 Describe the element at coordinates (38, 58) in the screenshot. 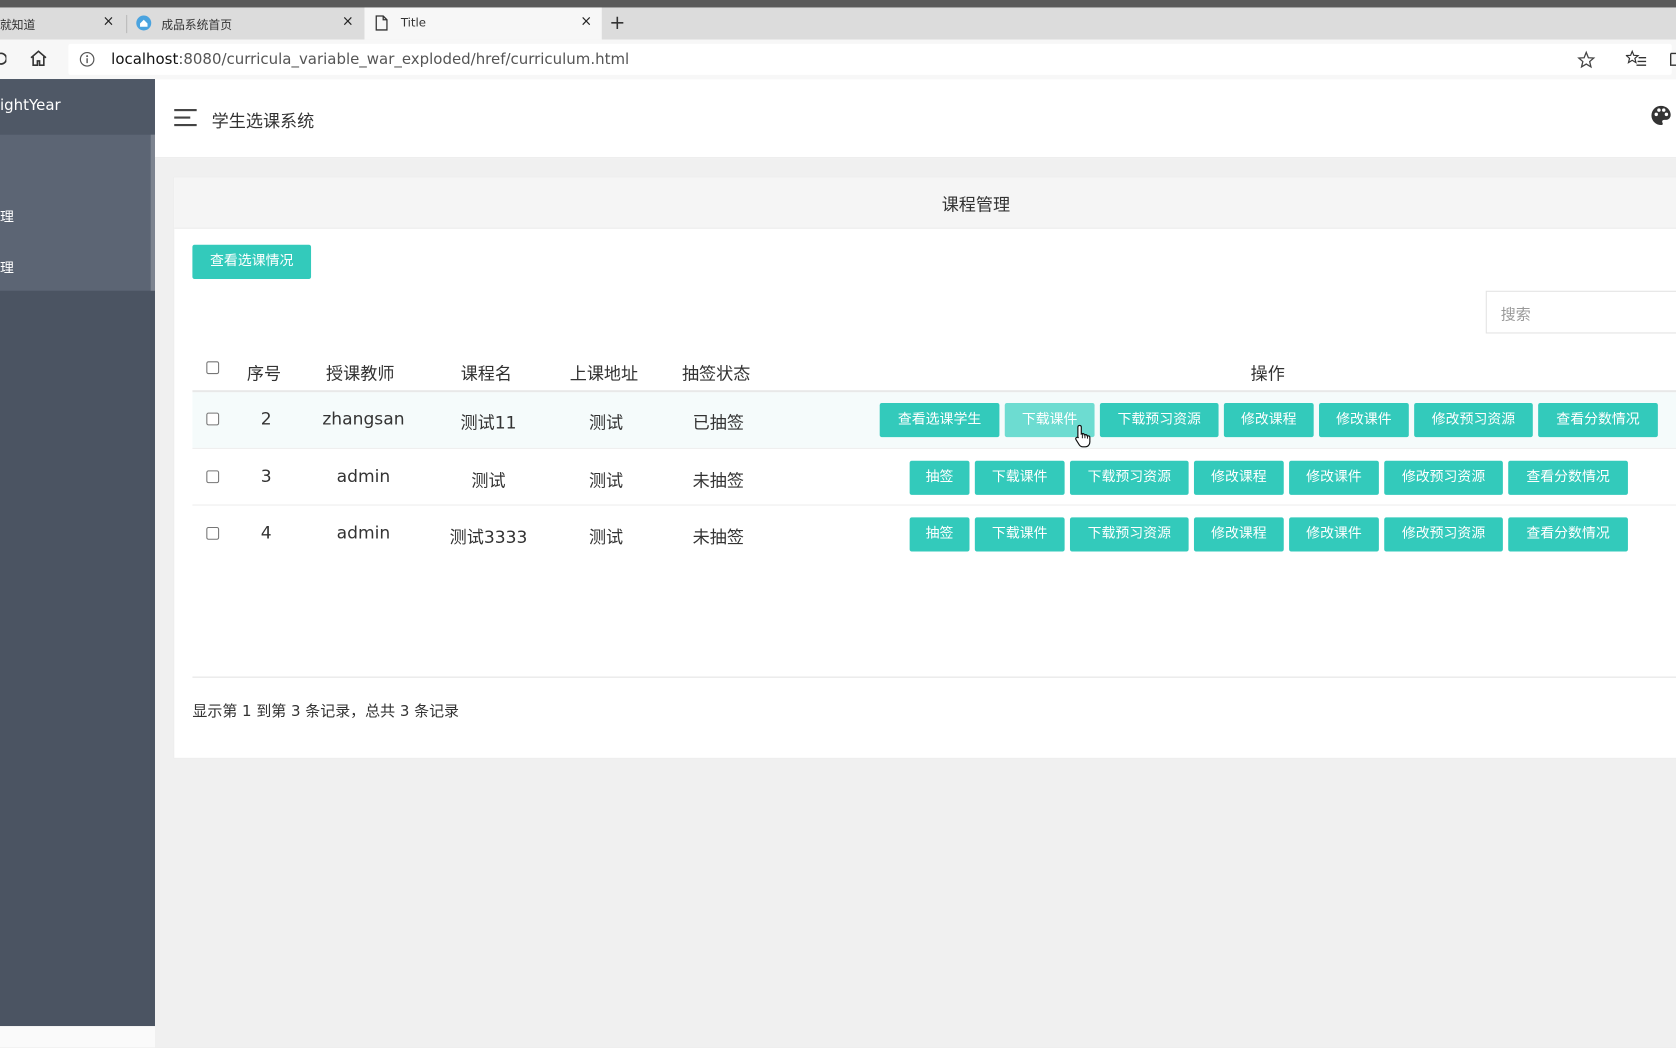

I see `home-icon` at that location.